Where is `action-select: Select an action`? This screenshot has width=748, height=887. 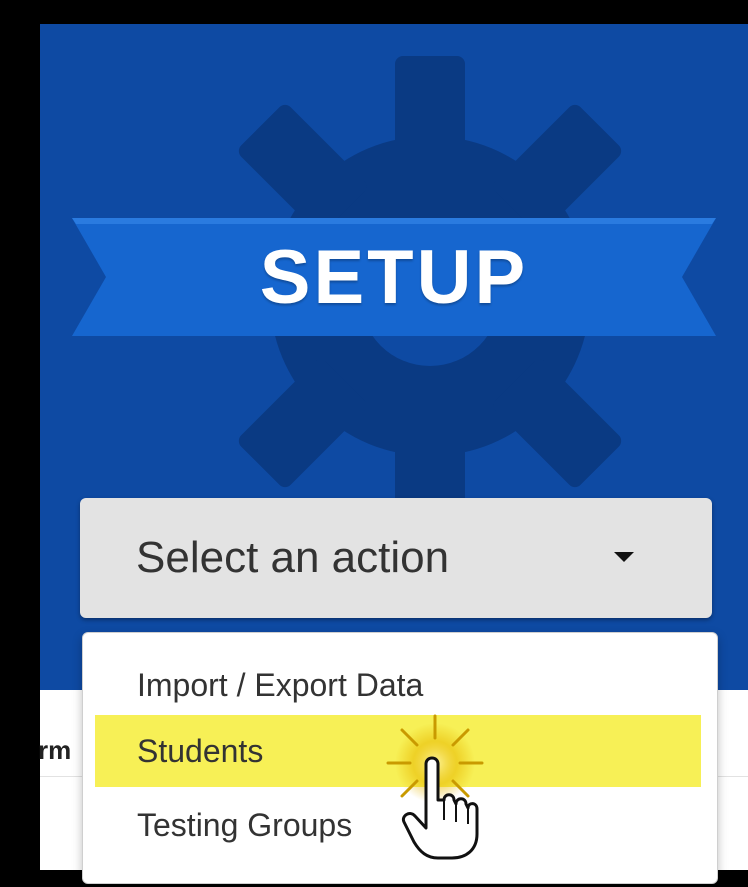
action-select: Select an action is located at coordinates (396, 558).